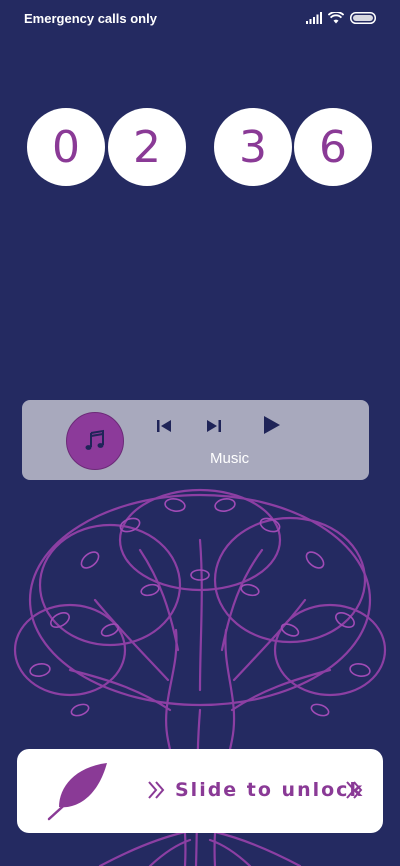 This screenshot has height=866, width=400. What do you see at coordinates (147, 147) in the screenshot?
I see `clock-hour-ones-digit: 2` at bounding box center [147, 147].